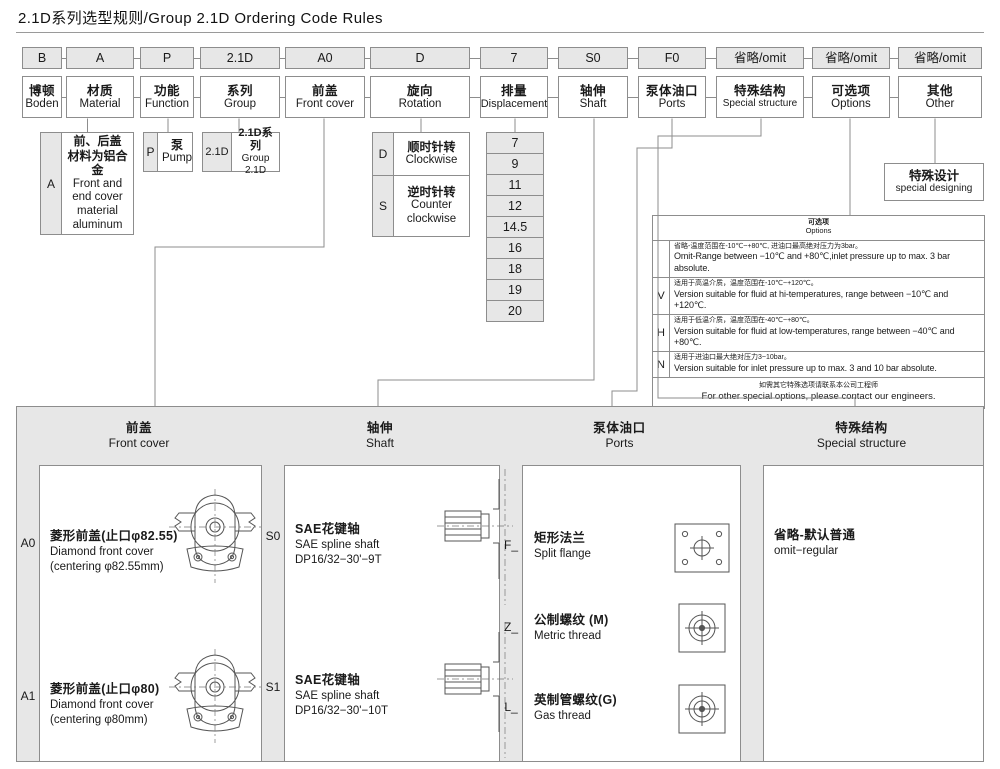 The height and width of the screenshot is (769, 1000). I want to click on shaft-key-s1: S1, so click(273, 687).